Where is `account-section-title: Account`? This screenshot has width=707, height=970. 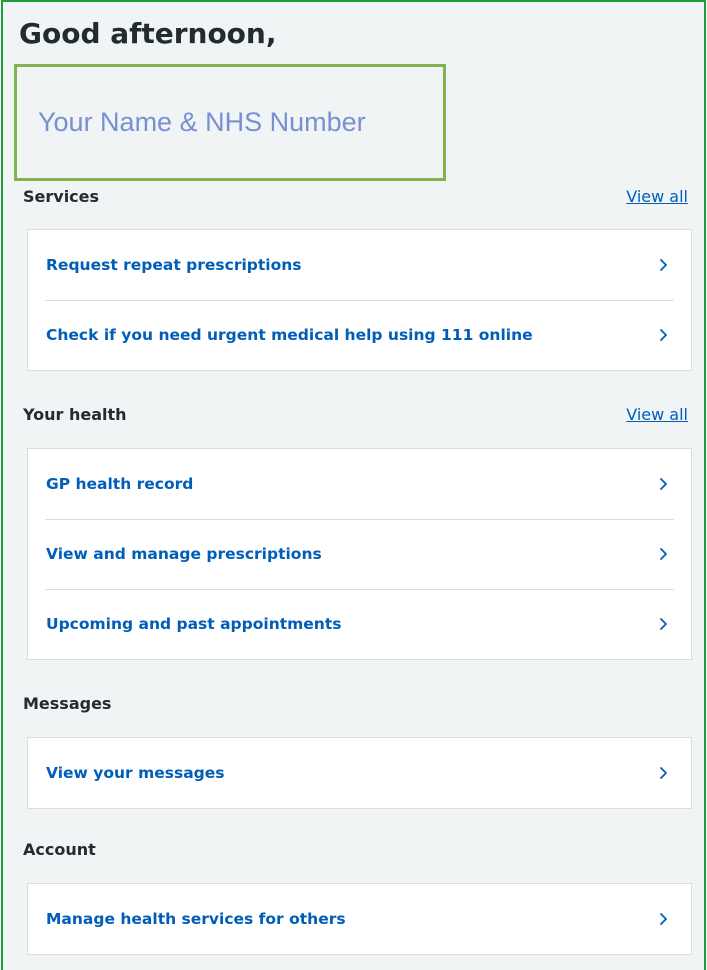
account-section-title: Account is located at coordinates (59, 849).